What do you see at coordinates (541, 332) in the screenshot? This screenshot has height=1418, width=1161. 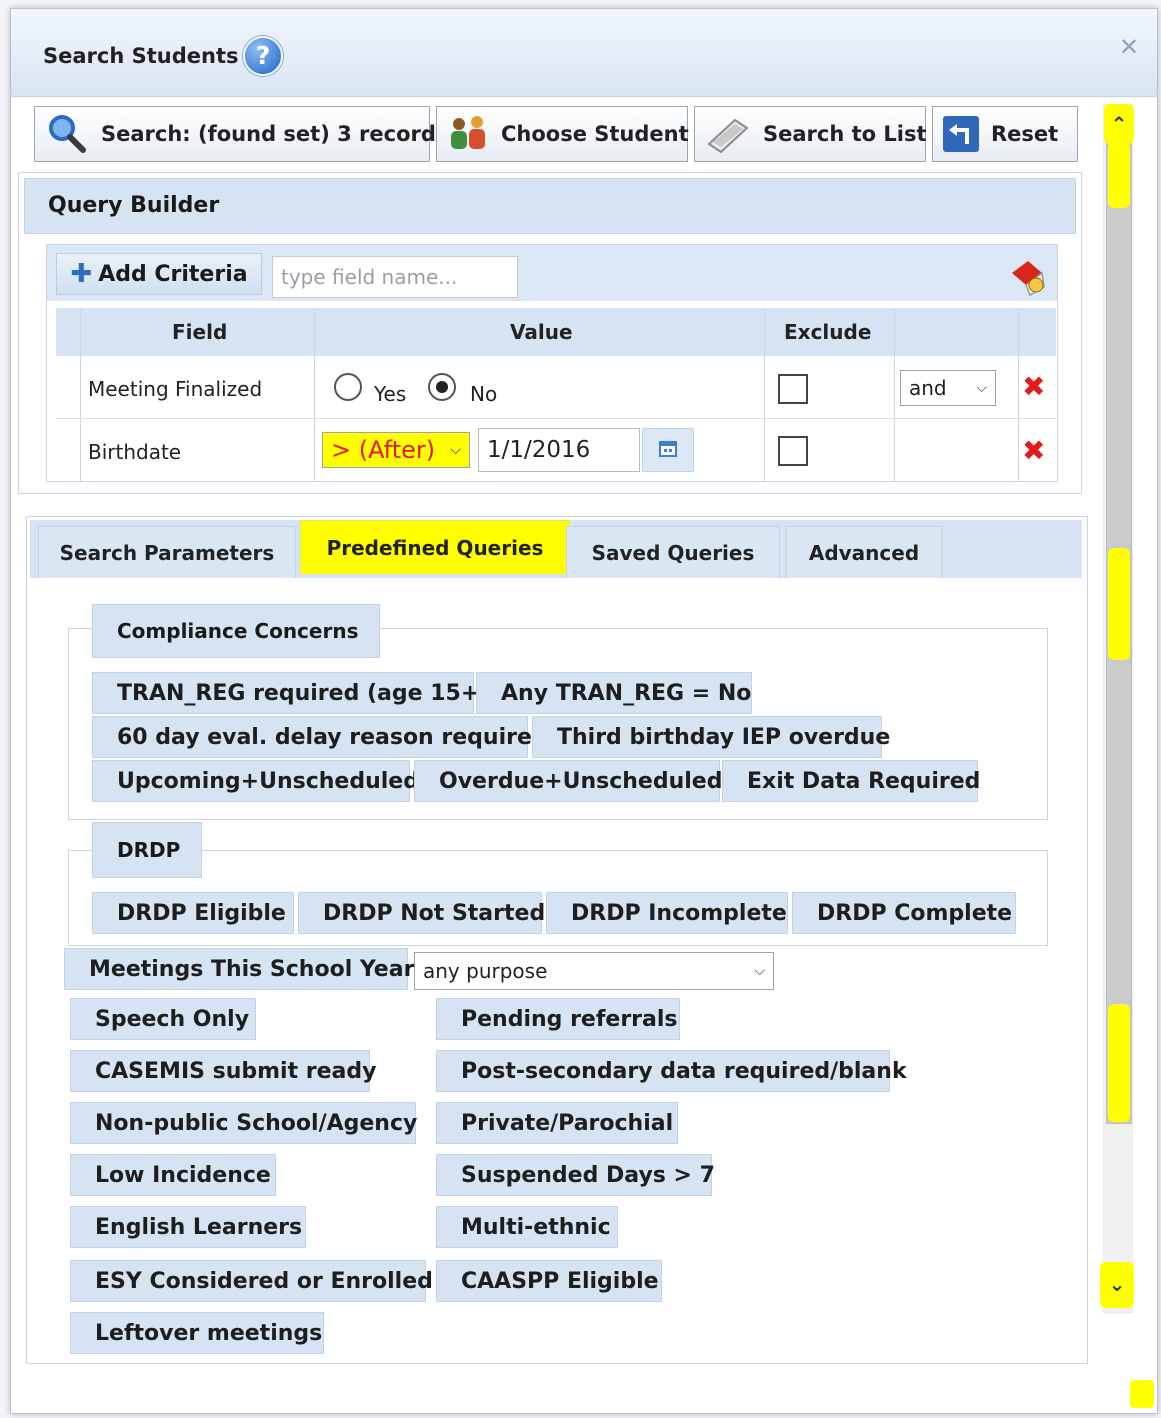 I see `column-header-value: Value` at bounding box center [541, 332].